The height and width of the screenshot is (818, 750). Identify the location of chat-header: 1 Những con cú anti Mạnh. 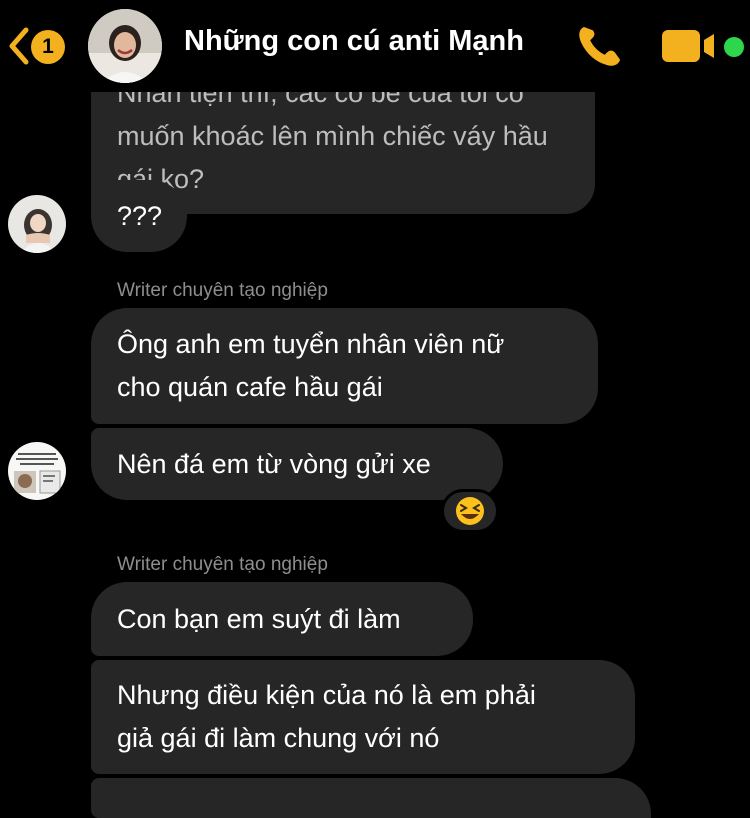
(375, 46).